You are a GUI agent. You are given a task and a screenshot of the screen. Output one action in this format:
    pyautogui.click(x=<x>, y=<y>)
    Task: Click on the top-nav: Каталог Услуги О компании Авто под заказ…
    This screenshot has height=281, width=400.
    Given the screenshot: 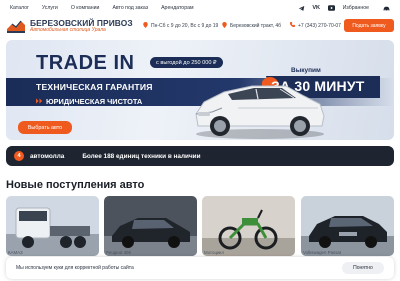 What is the action you would take?
    pyautogui.click(x=200, y=8)
    